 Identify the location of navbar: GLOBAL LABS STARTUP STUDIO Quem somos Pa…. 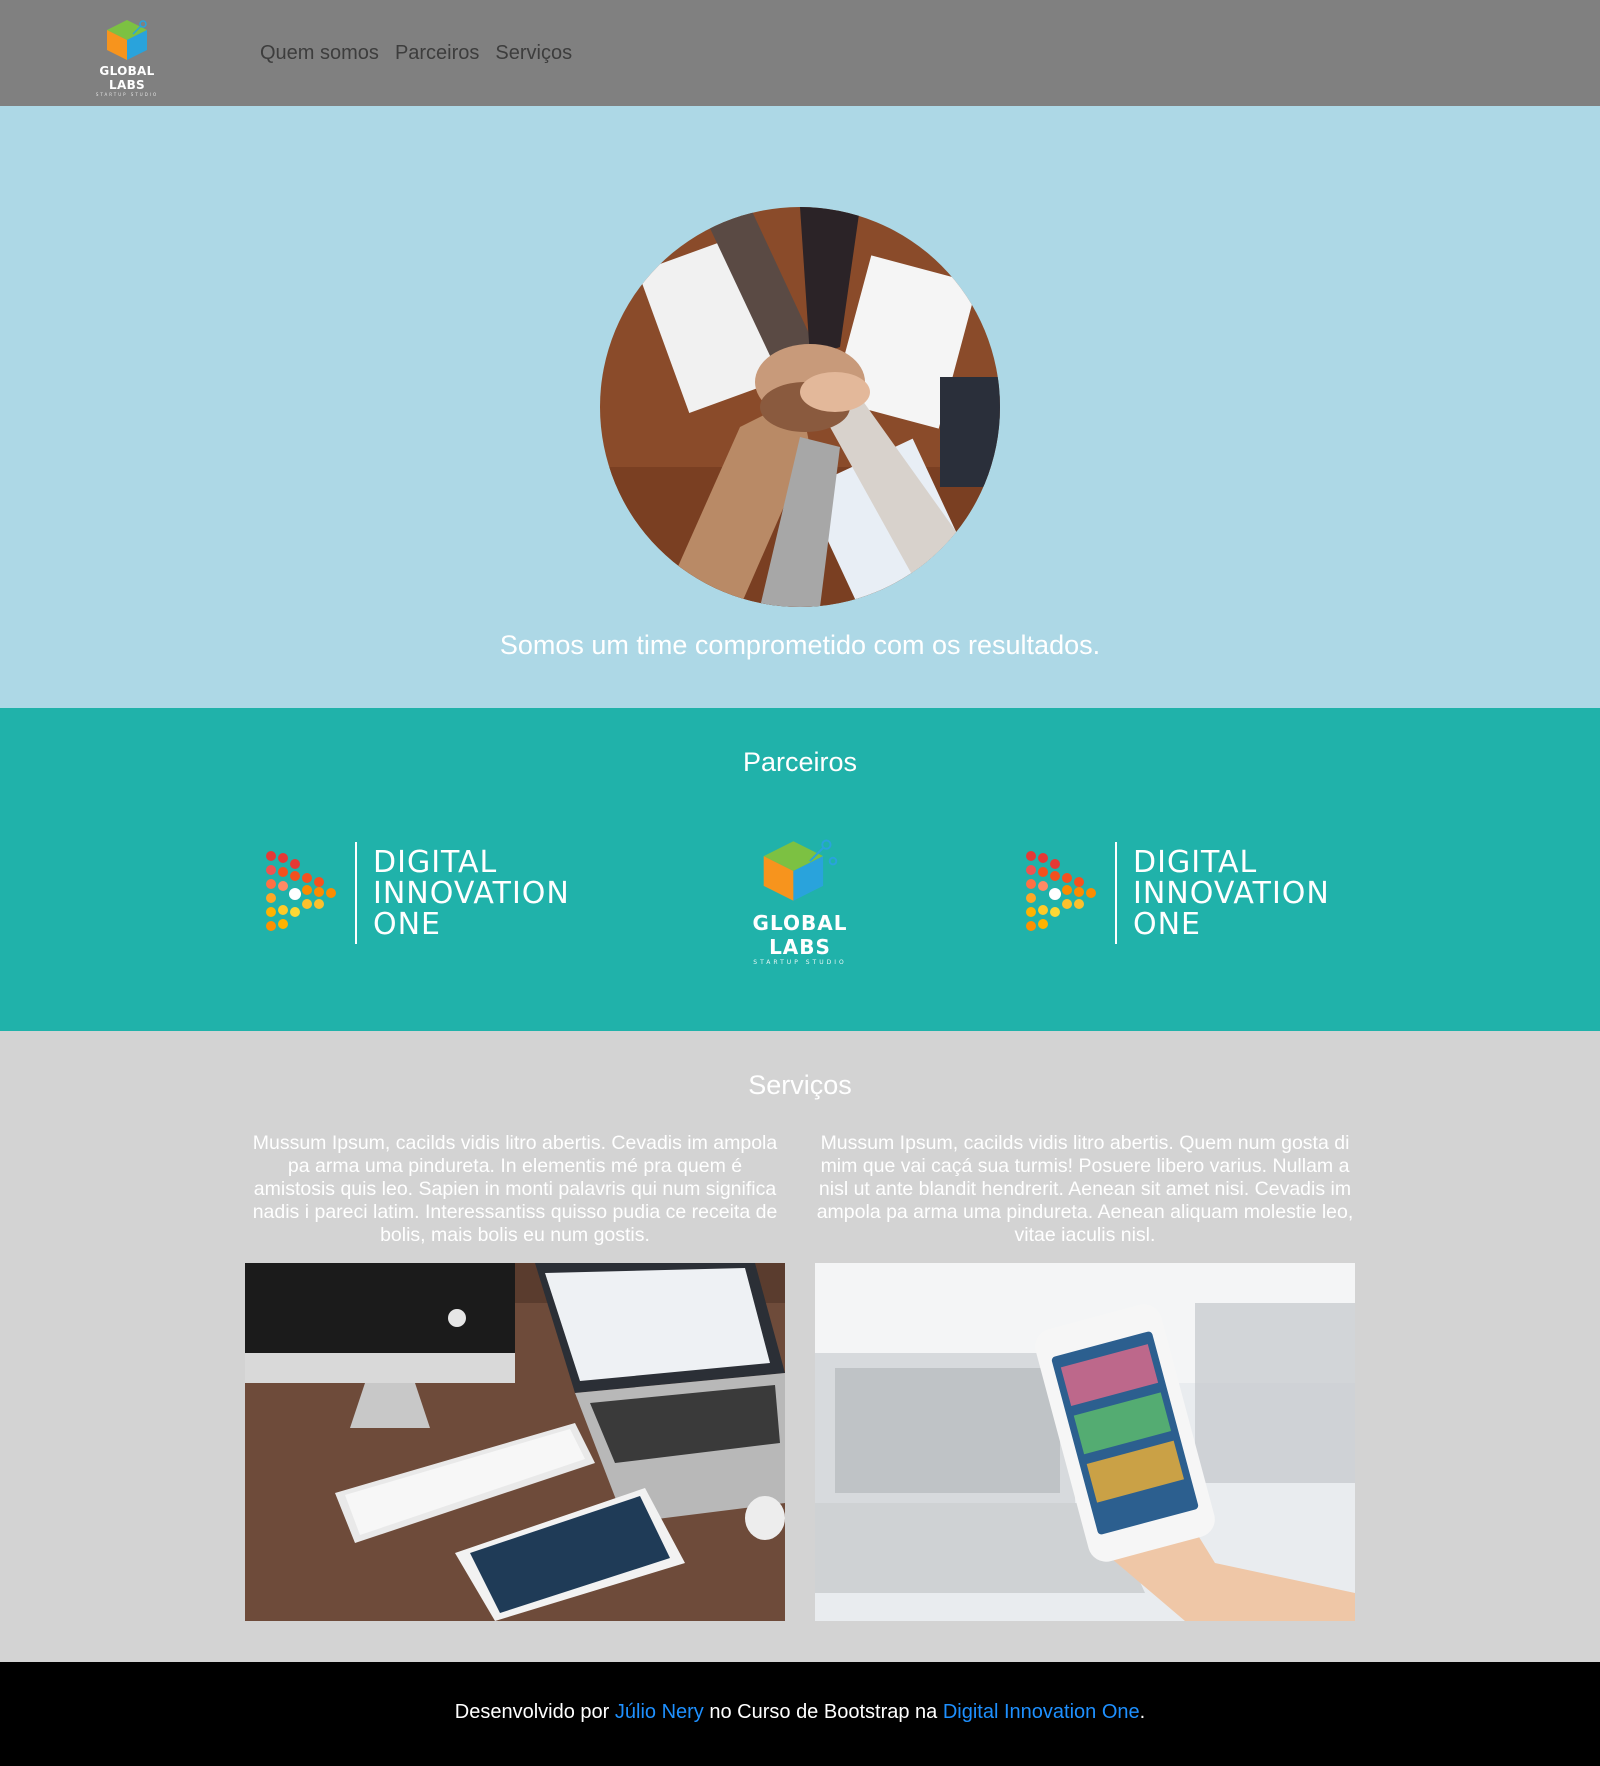
(800, 53).